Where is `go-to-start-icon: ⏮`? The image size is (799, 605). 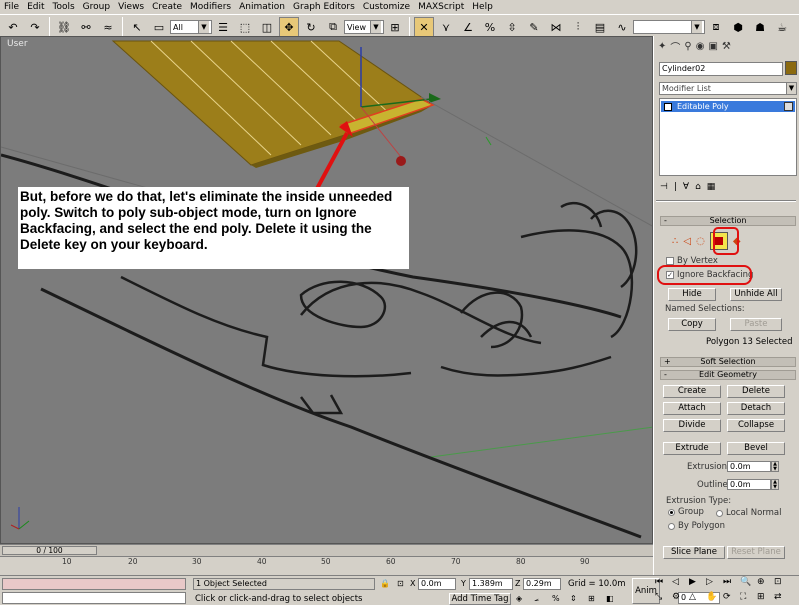 go-to-start-icon: ⏮ is located at coordinates (662, 584).